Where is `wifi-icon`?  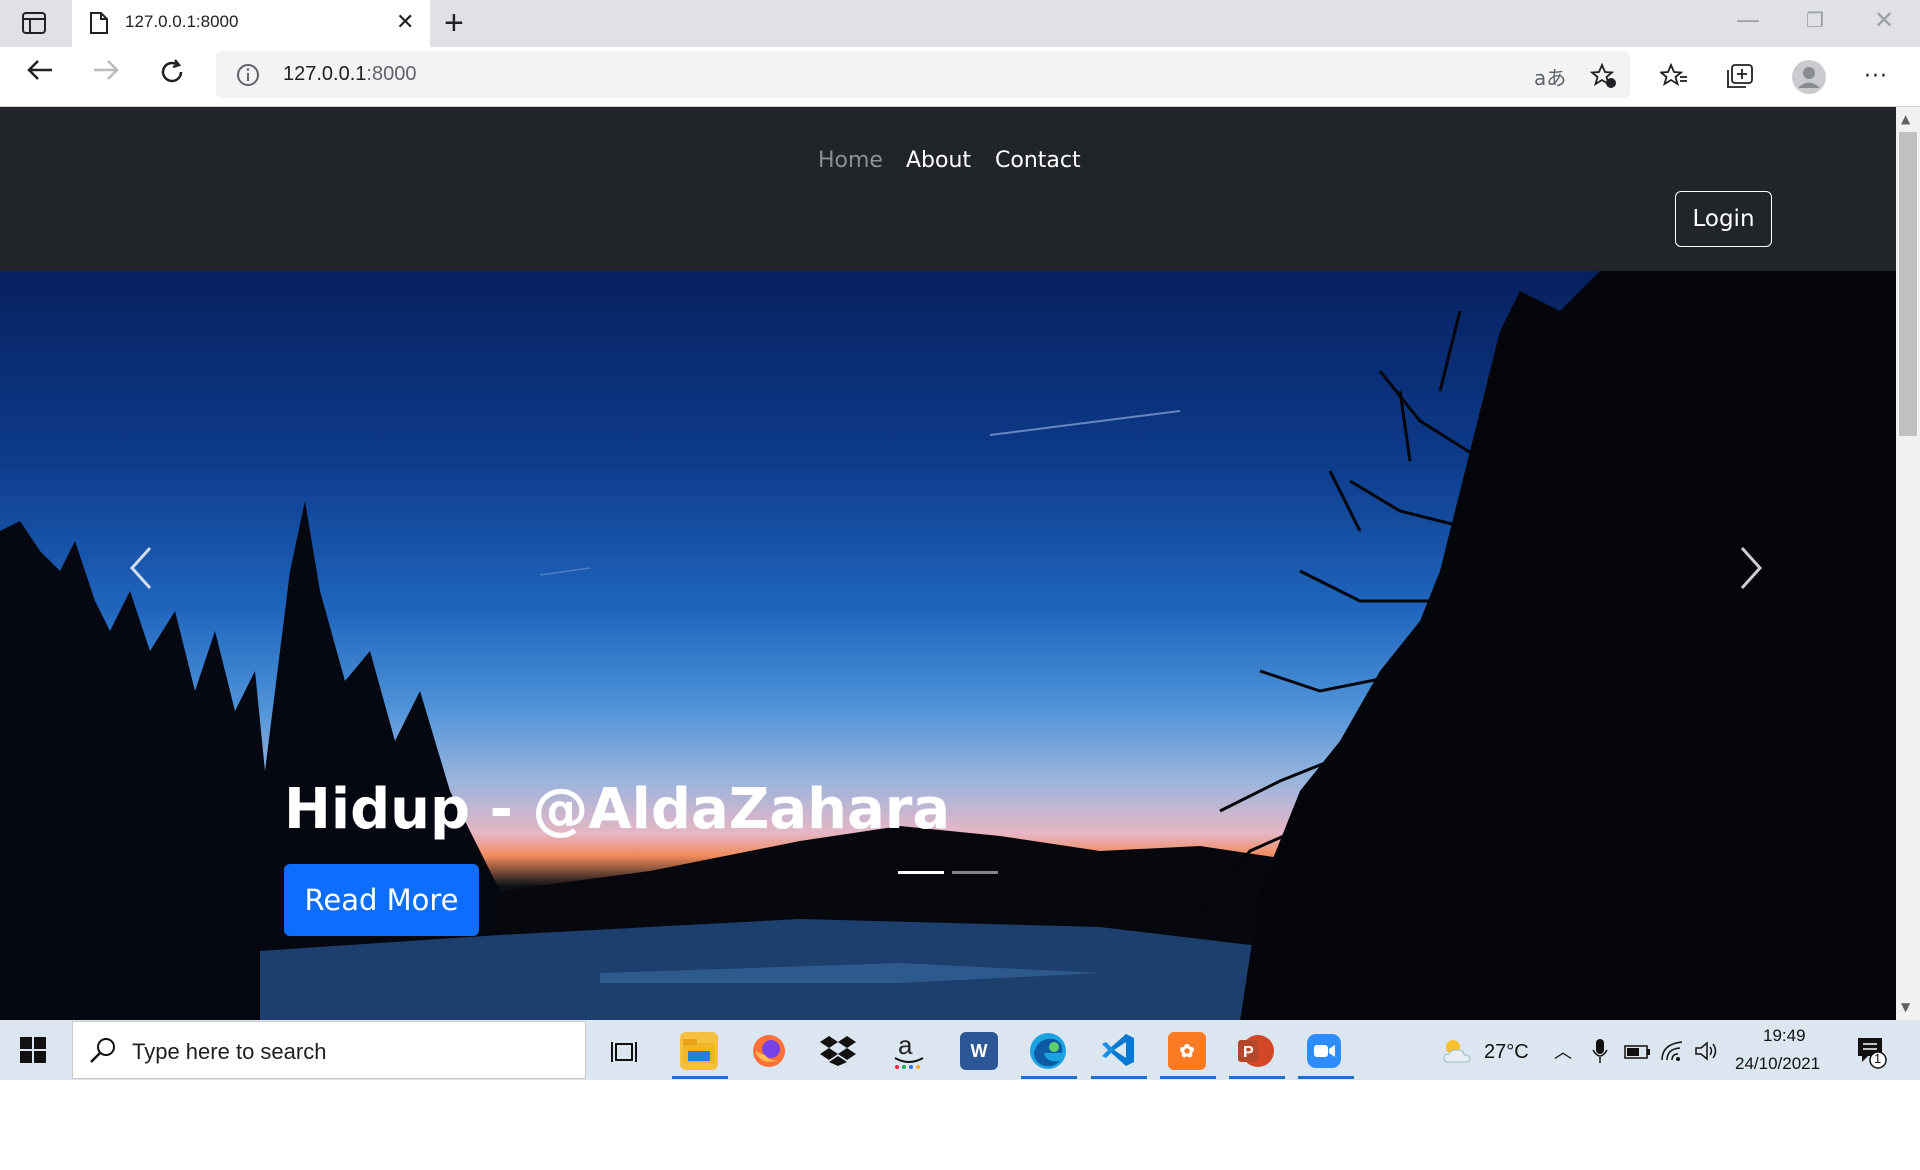 wifi-icon is located at coordinates (1673, 1053).